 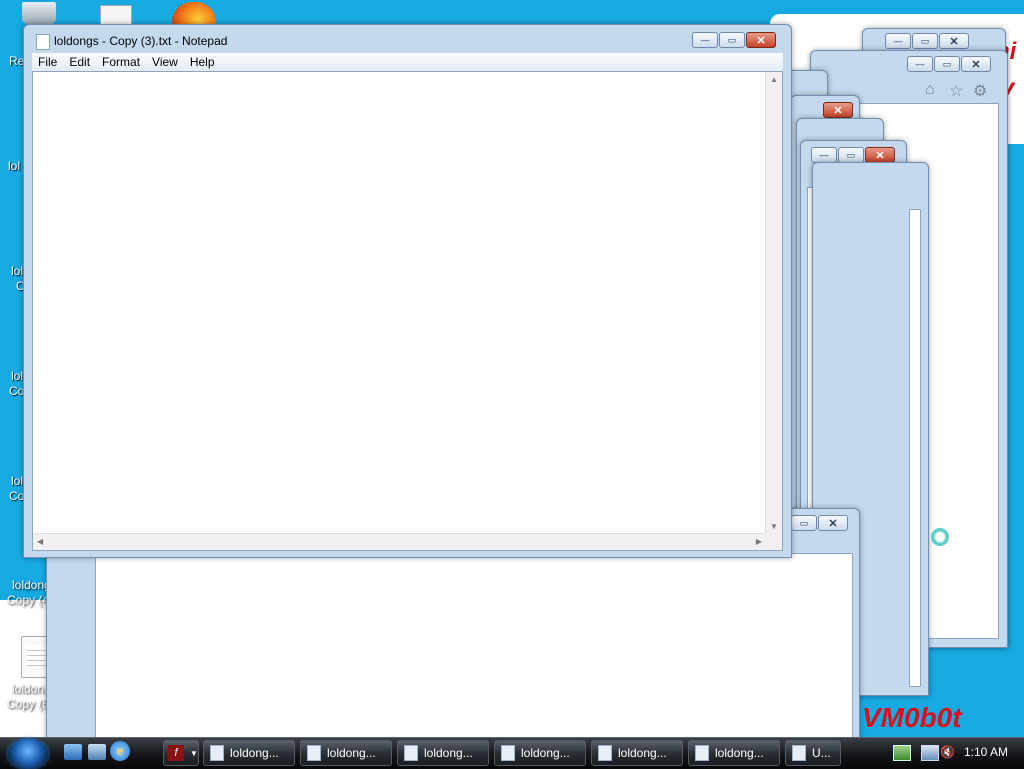 I want to click on resize-grip-icon, so click(x=774, y=542).